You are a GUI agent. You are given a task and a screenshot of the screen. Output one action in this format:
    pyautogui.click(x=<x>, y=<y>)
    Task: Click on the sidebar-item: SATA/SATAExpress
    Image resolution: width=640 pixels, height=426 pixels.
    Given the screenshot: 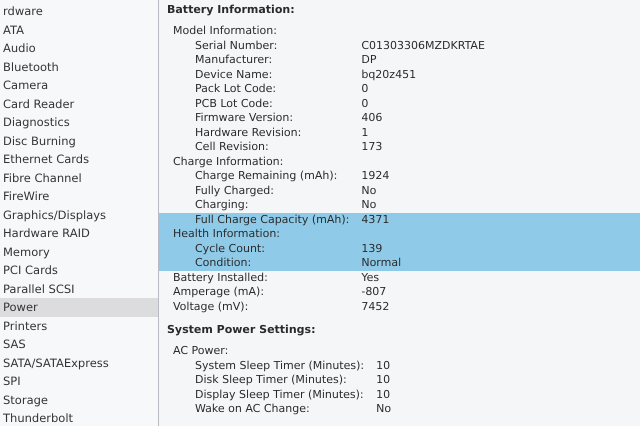 What is the action you would take?
    pyautogui.click(x=79, y=363)
    